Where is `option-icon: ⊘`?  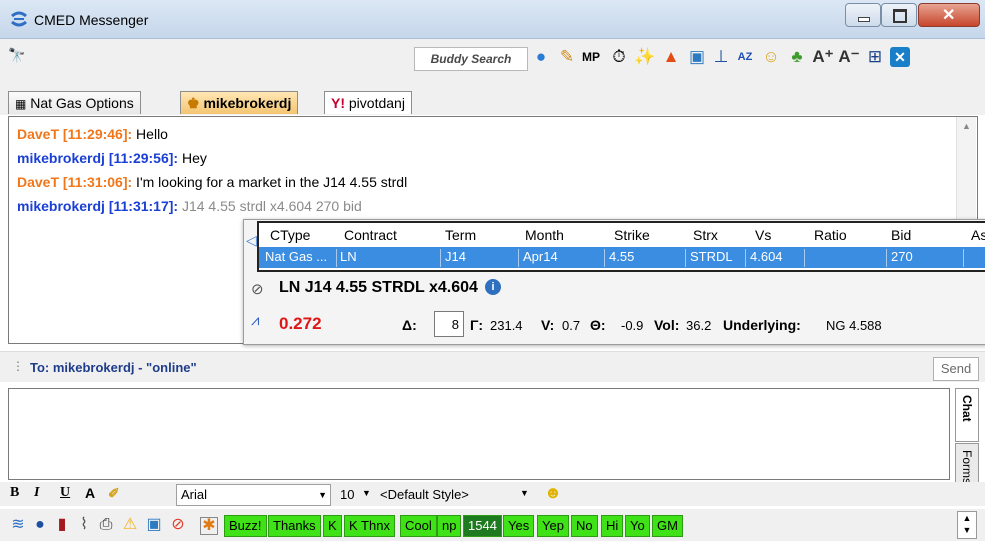
option-icon: ⊘ is located at coordinates (257, 289).